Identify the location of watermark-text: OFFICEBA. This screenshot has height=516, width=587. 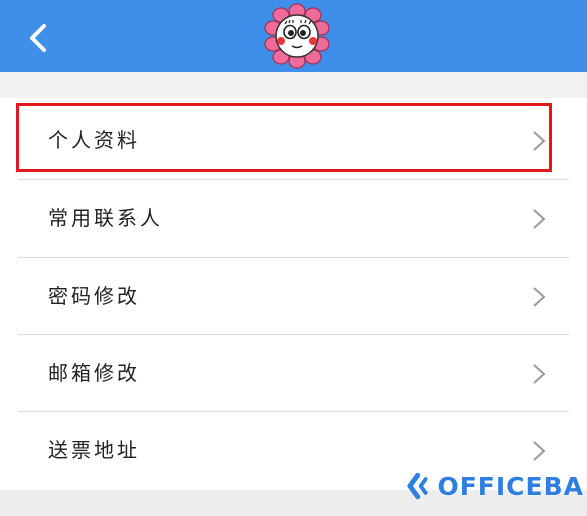
(510, 486).